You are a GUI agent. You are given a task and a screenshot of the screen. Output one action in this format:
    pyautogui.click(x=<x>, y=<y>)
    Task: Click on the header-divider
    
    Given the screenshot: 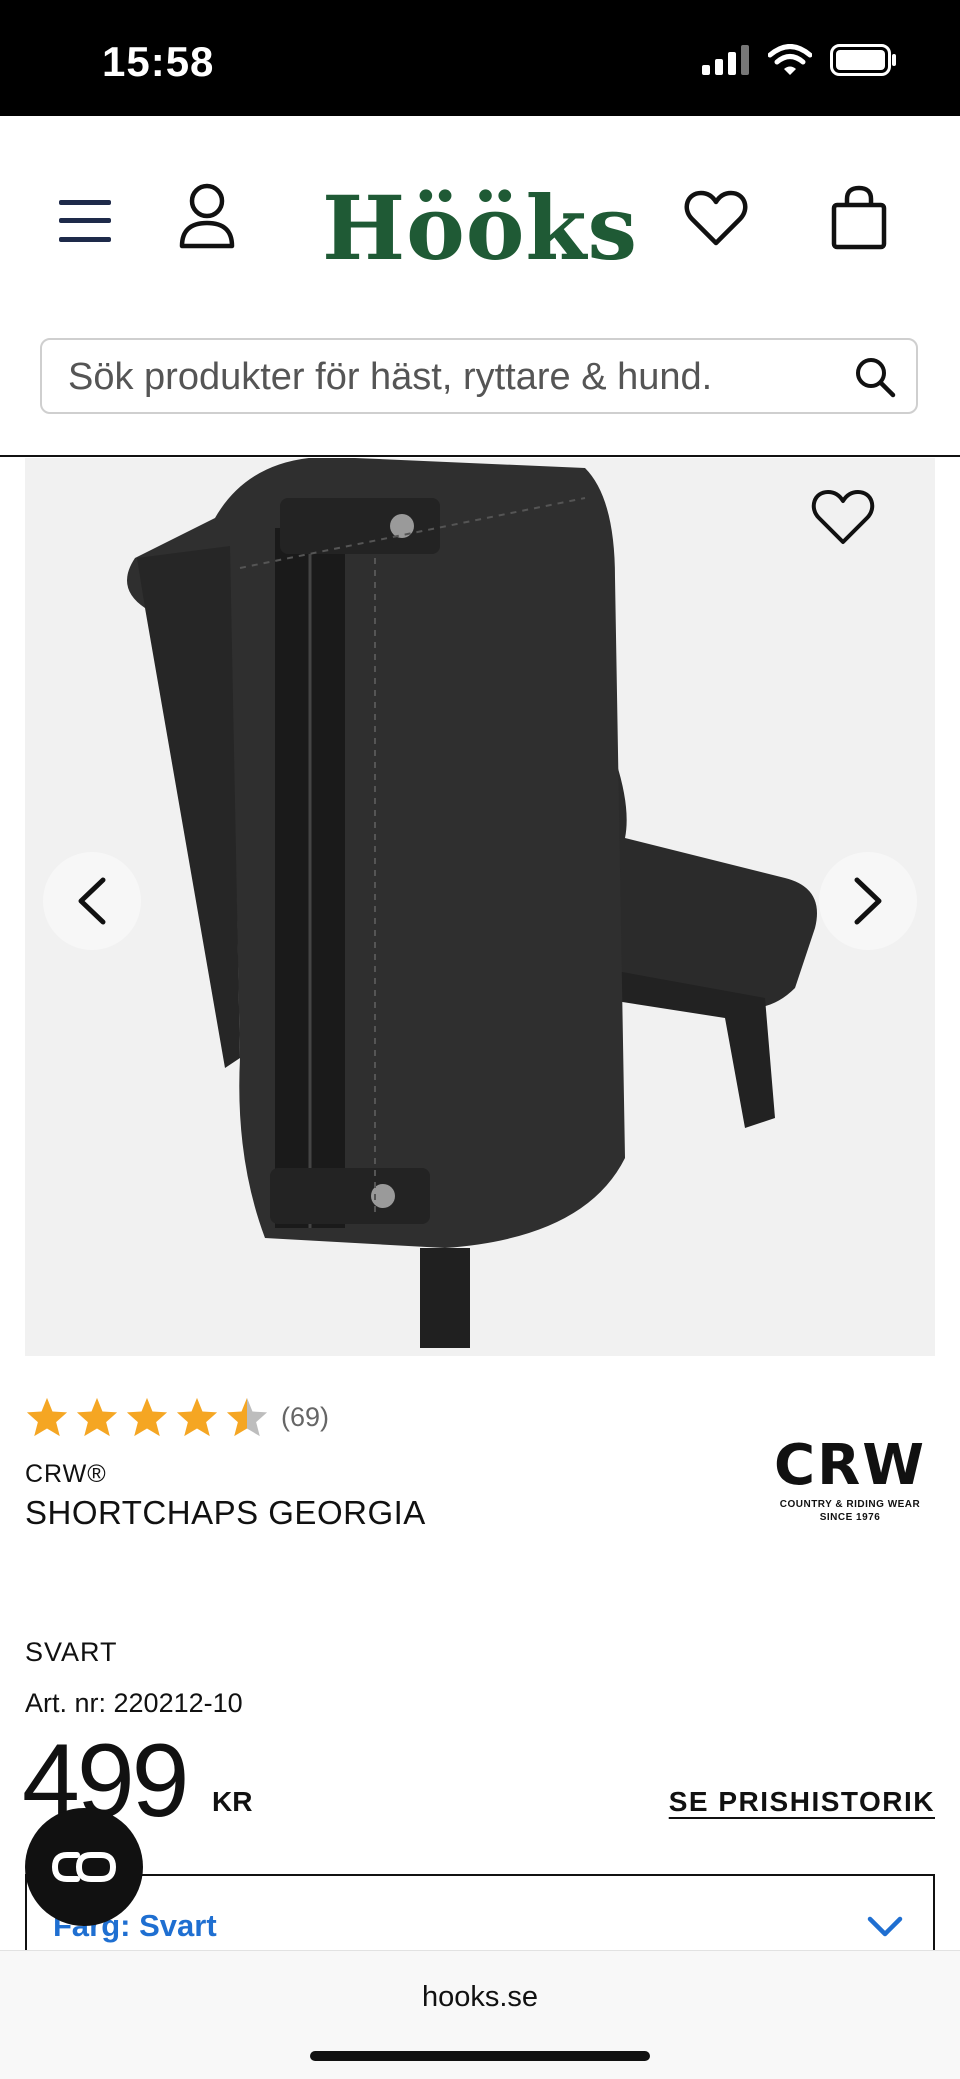 What is the action you would take?
    pyautogui.click(x=480, y=456)
    